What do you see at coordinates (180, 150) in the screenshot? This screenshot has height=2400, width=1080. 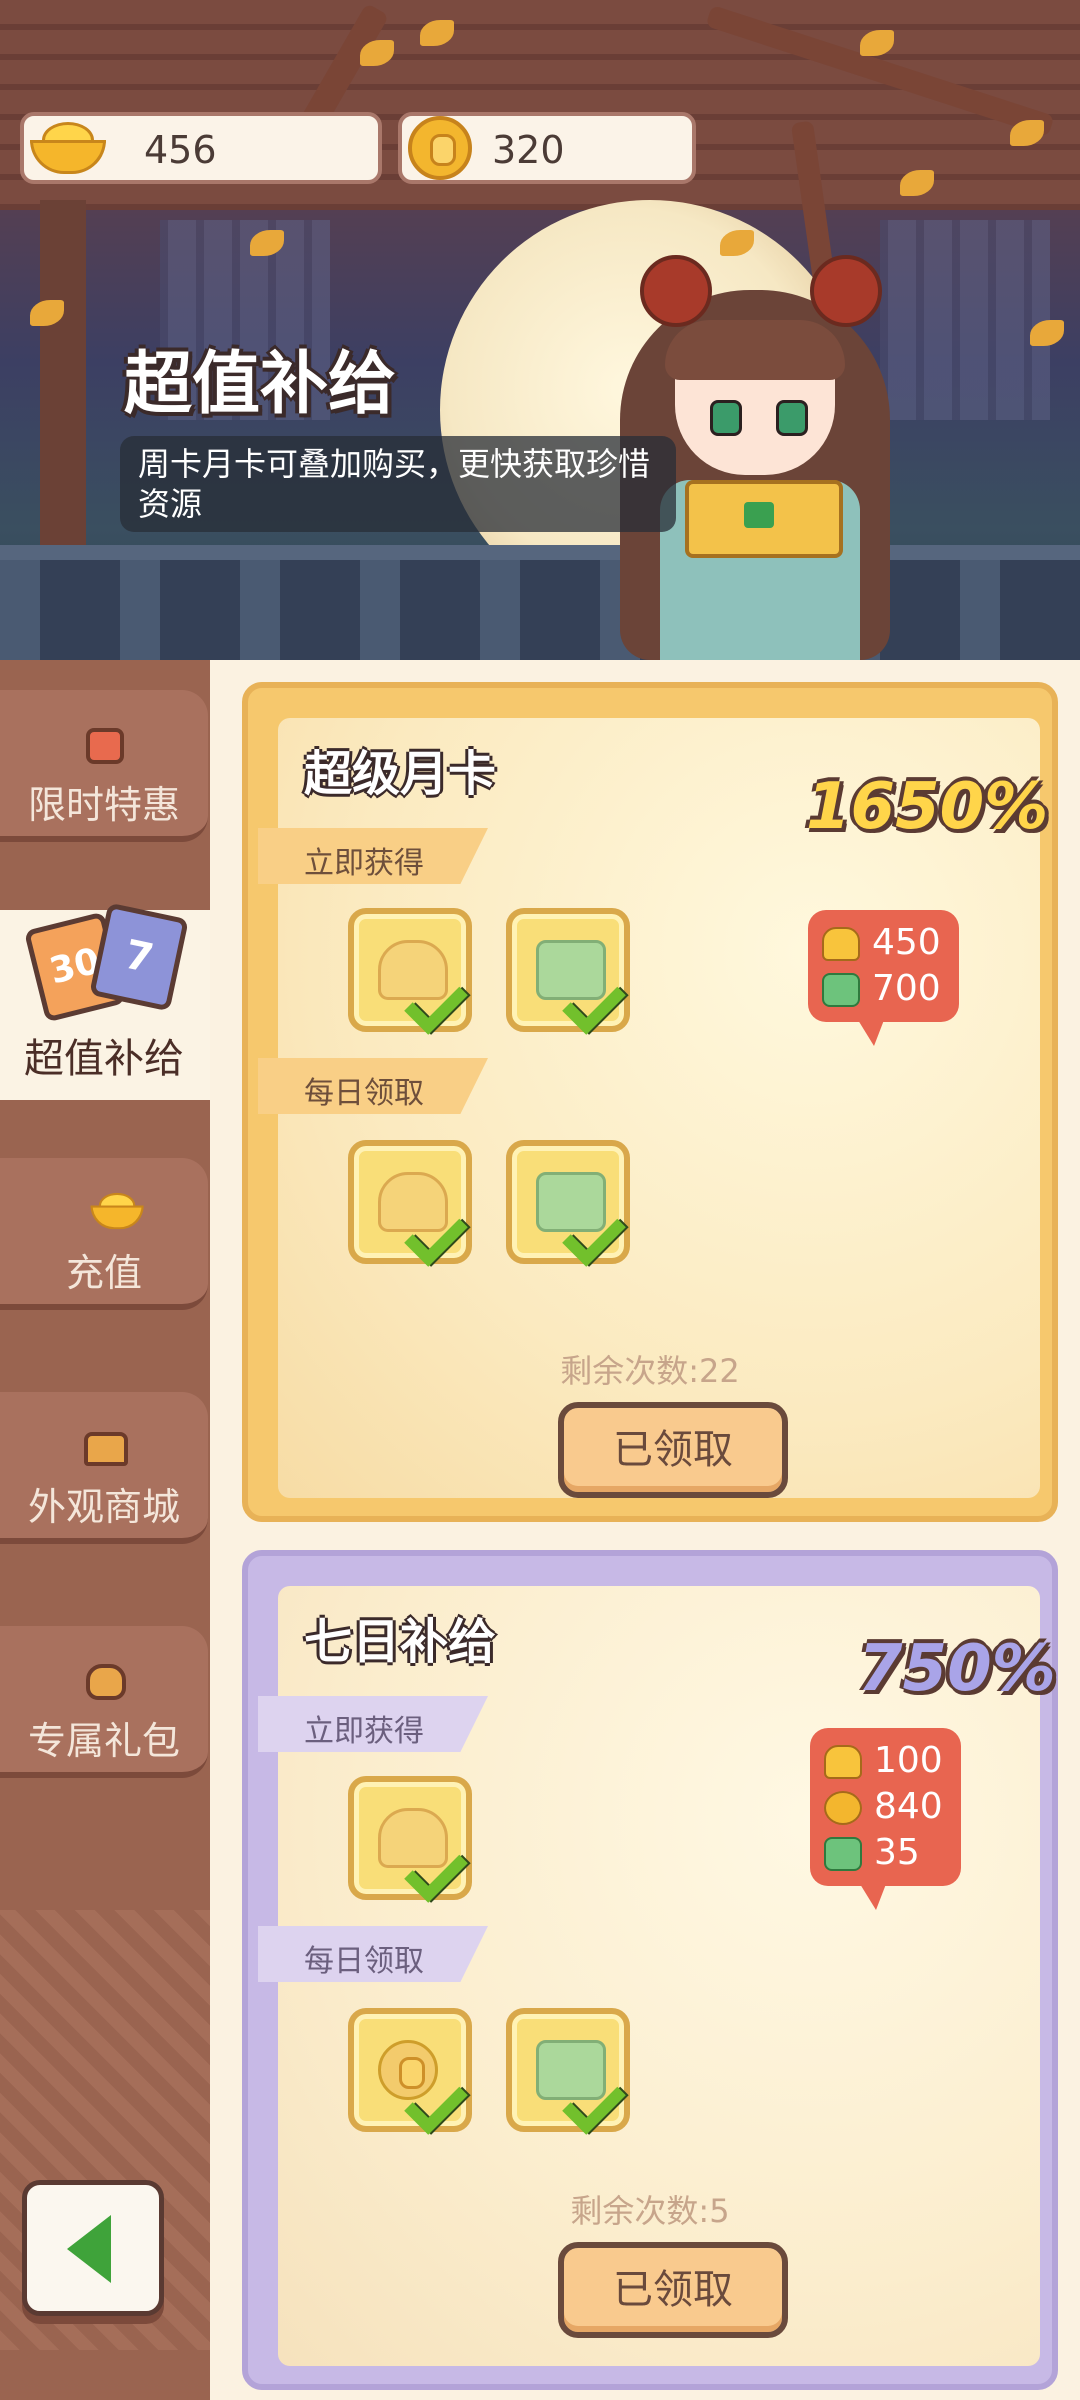 I see `gold-amount: 456` at bounding box center [180, 150].